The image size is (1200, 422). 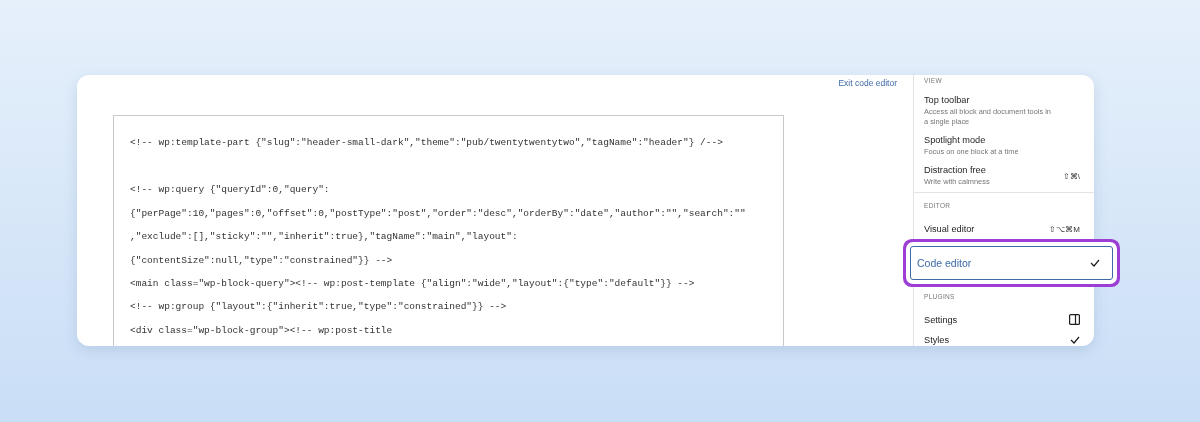 What do you see at coordinates (413, 283) in the screenshot?
I see `code-line: <main class="wp-block-query"><!-- wp:post-template {"align":"wide","layout":{"type":"default"}} -->` at bounding box center [413, 283].